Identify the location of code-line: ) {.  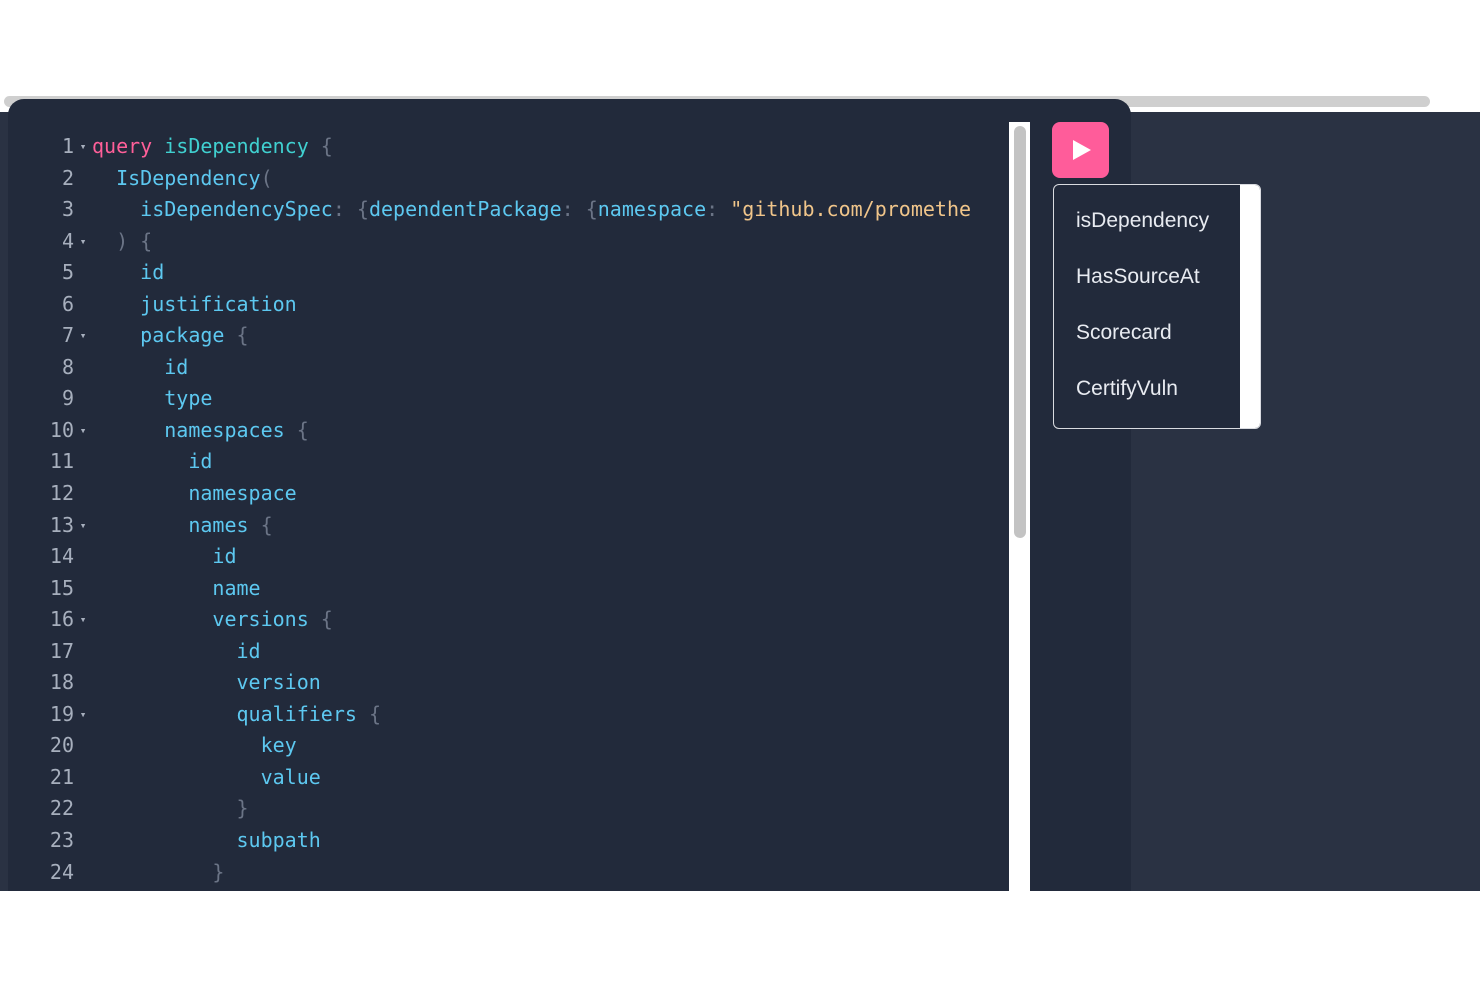
(551, 242).